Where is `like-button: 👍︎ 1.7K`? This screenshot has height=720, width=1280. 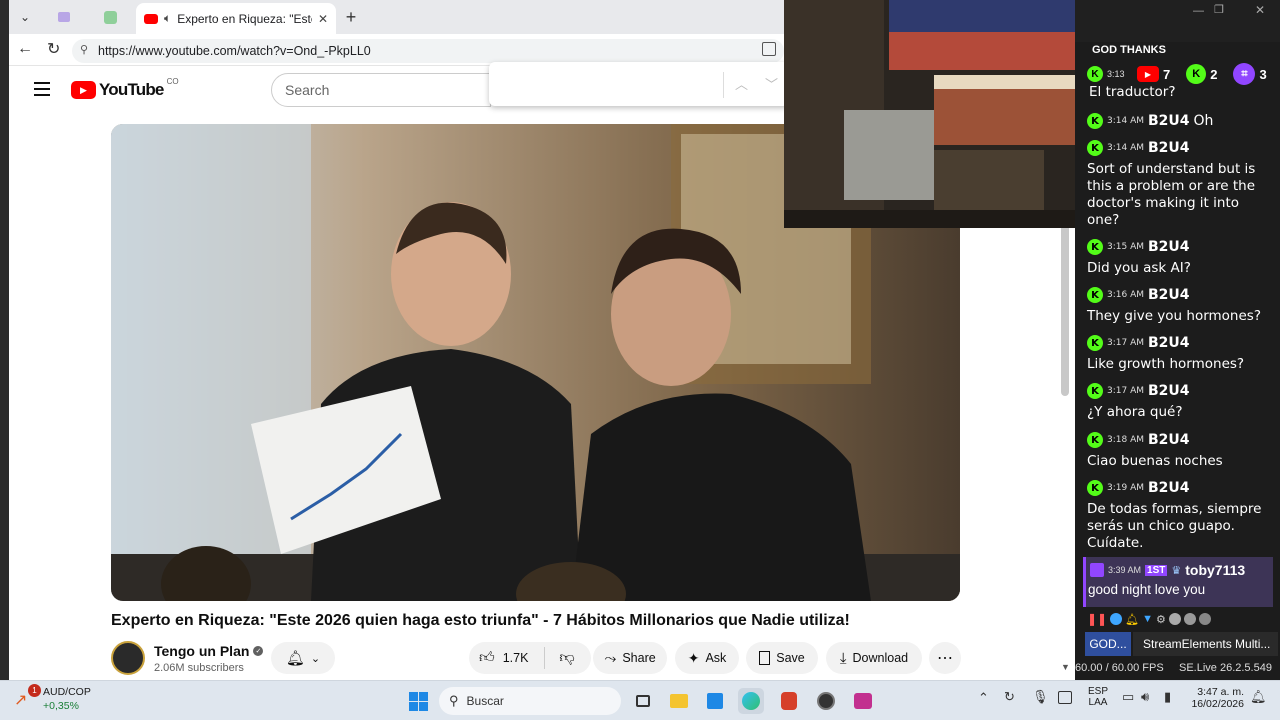
like-button: 👍︎ 1.7K is located at coordinates (503, 658).